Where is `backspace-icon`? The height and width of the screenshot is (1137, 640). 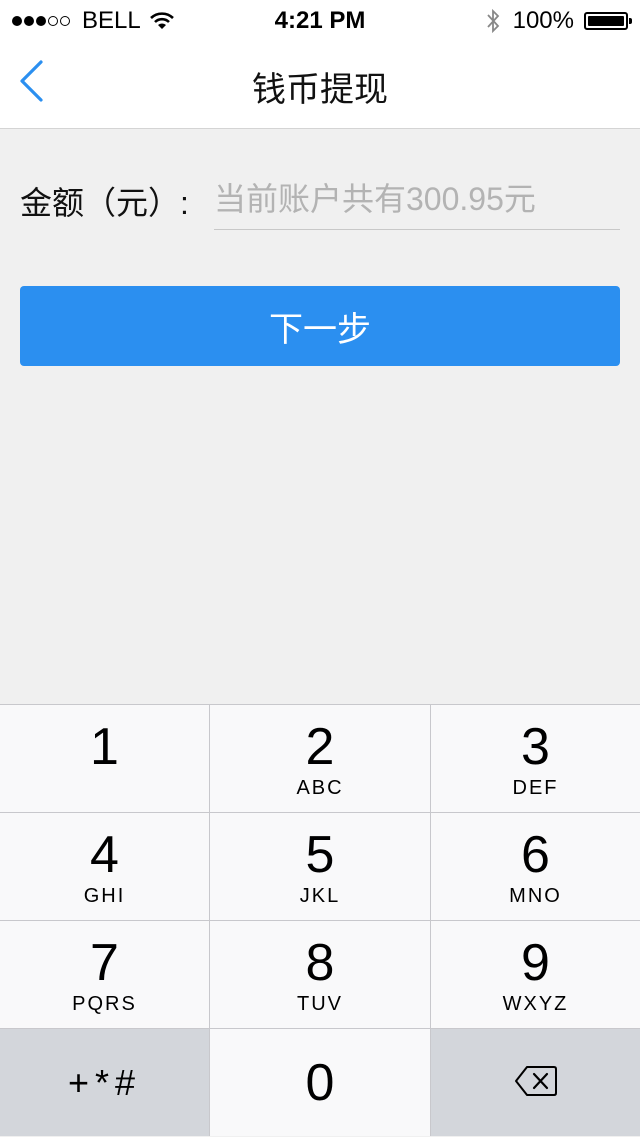 backspace-icon is located at coordinates (536, 1081).